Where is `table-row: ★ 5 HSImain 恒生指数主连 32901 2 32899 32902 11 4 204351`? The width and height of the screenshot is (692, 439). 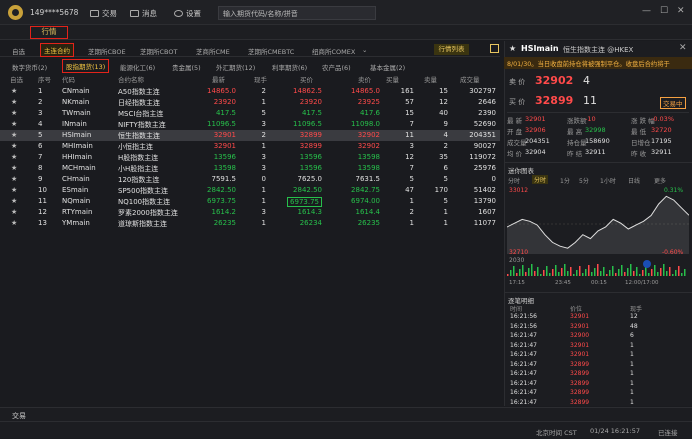 table-row: ★ 5 HSImain 恒生指数主连 32901 2 32899 32902 11 4 204351 is located at coordinates (250, 135).